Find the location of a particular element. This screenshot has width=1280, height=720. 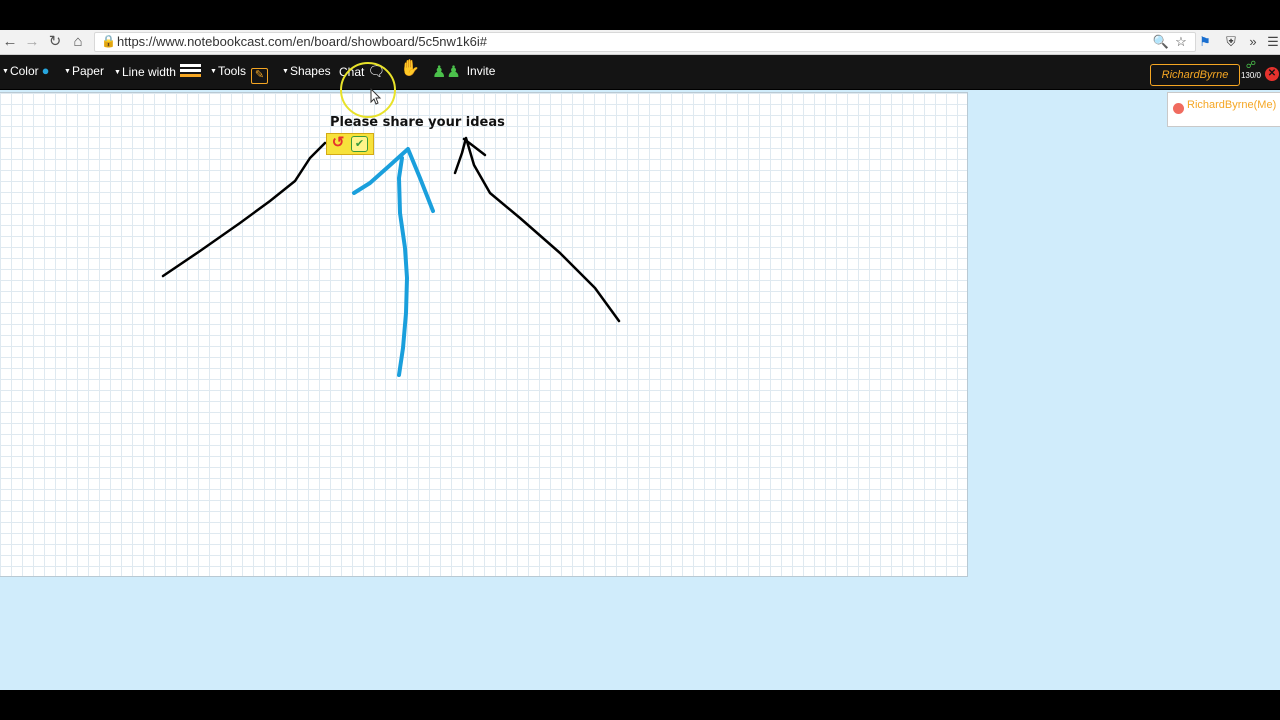

drawing-layer is located at coordinates (391, 256).